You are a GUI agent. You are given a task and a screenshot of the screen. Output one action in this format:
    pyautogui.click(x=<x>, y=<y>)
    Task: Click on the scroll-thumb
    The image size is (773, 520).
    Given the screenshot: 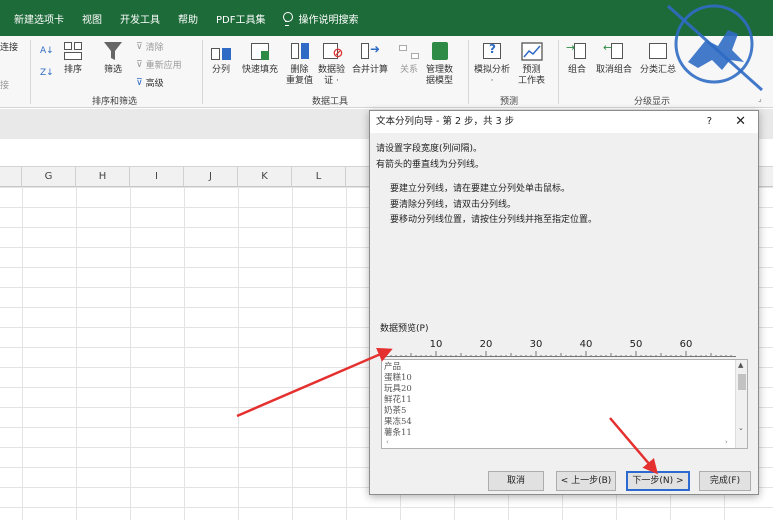 What is the action you would take?
    pyautogui.click(x=742, y=382)
    